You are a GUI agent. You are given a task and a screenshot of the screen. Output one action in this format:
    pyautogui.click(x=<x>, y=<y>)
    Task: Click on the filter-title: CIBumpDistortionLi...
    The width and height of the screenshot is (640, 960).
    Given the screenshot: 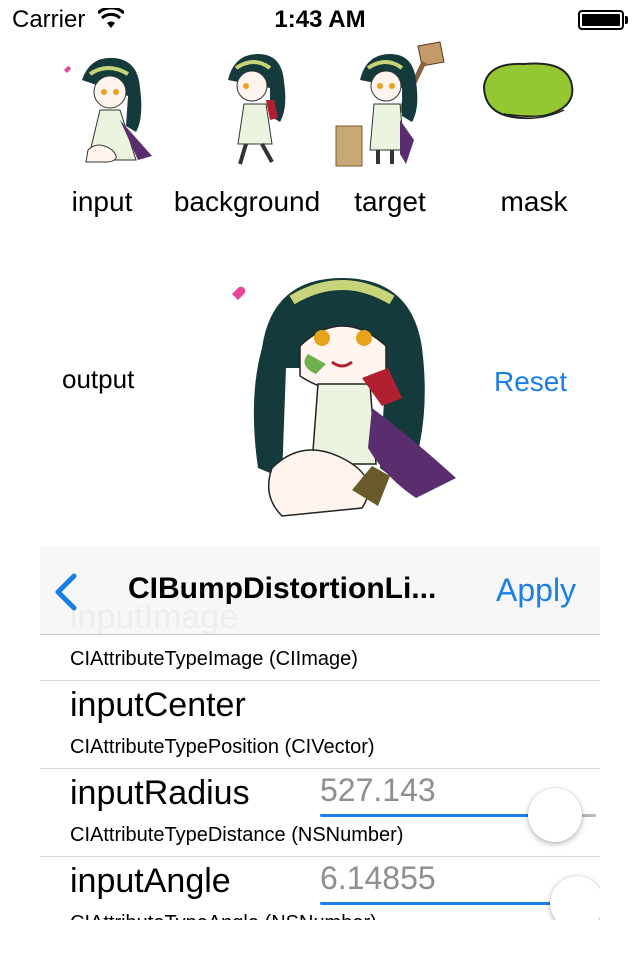 What is the action you would take?
    pyautogui.click(x=282, y=588)
    